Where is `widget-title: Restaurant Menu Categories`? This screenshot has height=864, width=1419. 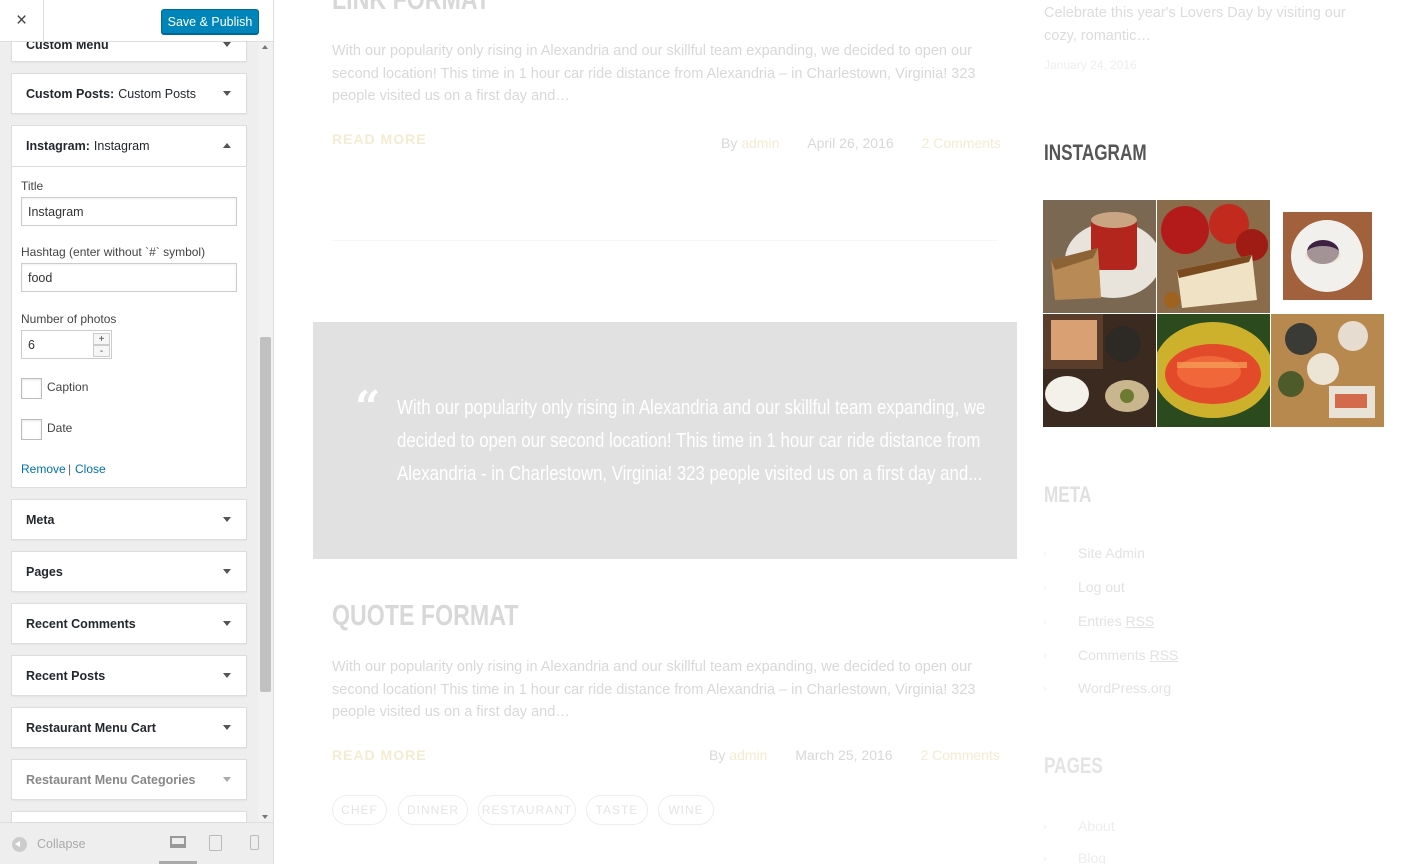
widget-title: Restaurant Menu Categories is located at coordinates (111, 779).